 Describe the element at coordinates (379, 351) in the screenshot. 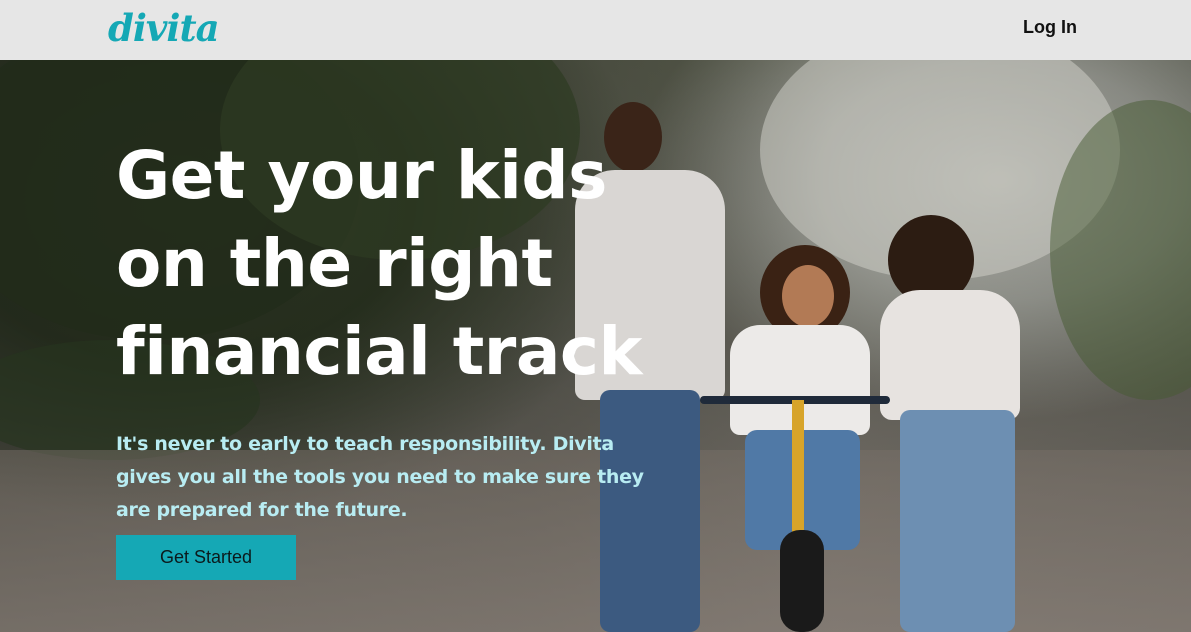

I see `headline-line: financial track` at that location.